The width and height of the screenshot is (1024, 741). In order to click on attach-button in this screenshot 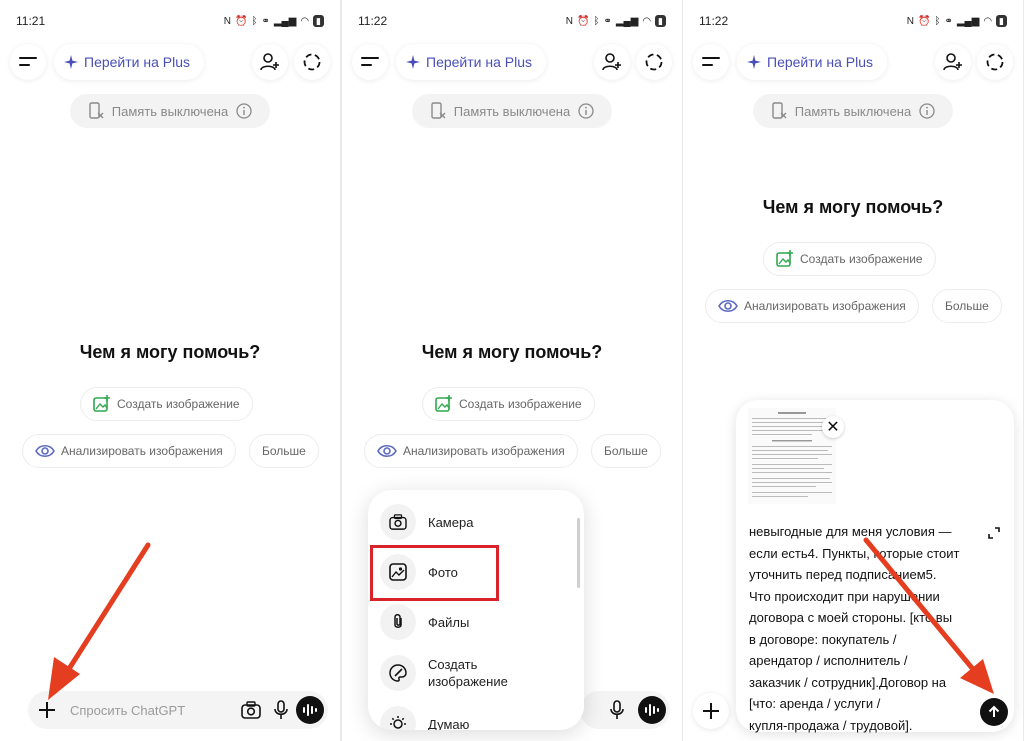, I will do `click(711, 711)`.